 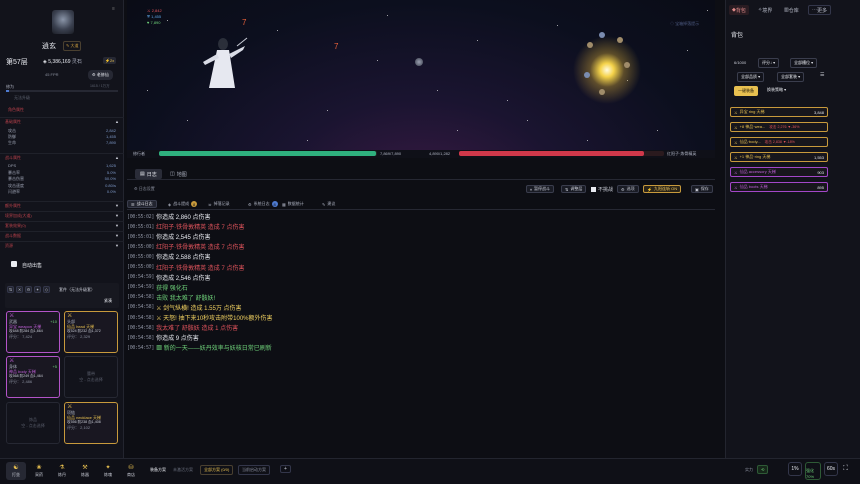 I want to click on item-name: 仙品 boots 天梯, so click(x=753, y=186).